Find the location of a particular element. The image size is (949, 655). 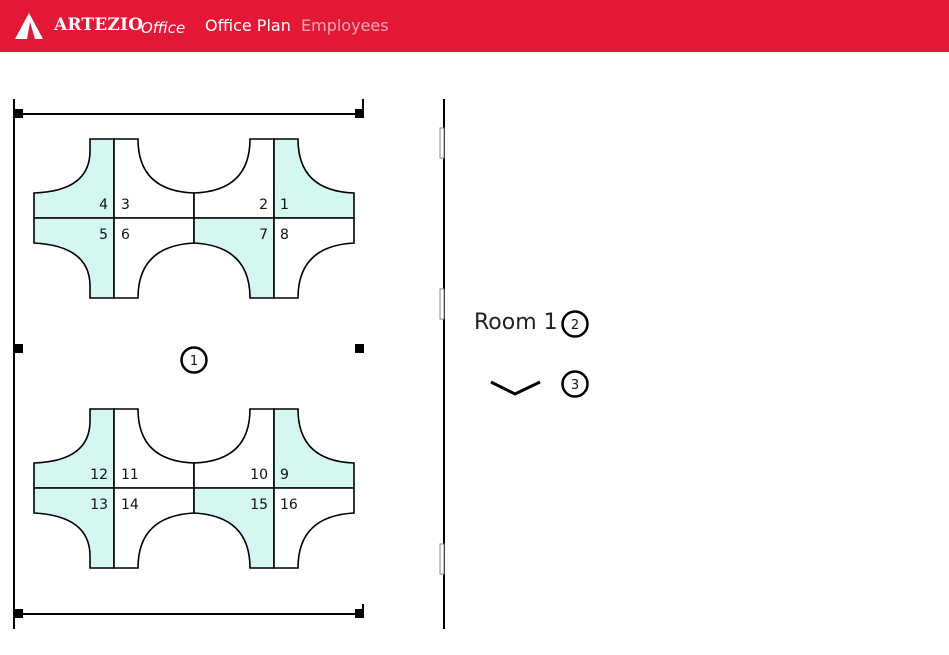

desk-cluster: 4 3 2 1 5 6 7 8 is located at coordinates (194, 218).